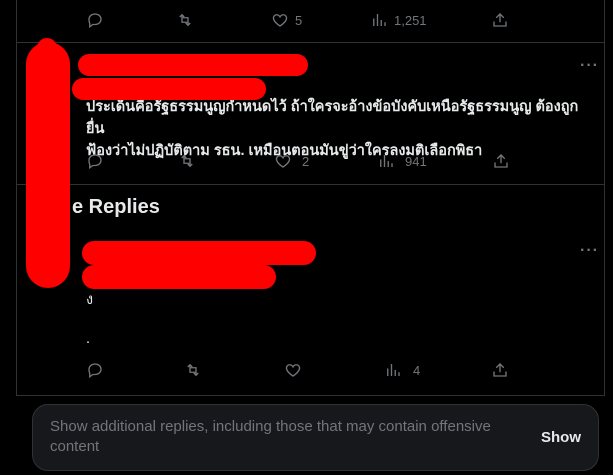 The width and height of the screenshot is (613, 475). Describe the element at coordinates (299, 20) in the screenshot. I see `like-count: 5` at that location.